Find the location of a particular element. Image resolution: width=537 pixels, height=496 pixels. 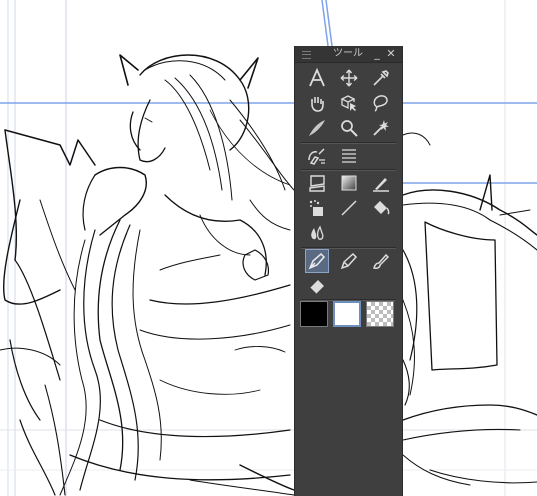

magnifier-icon is located at coordinates (349, 128).